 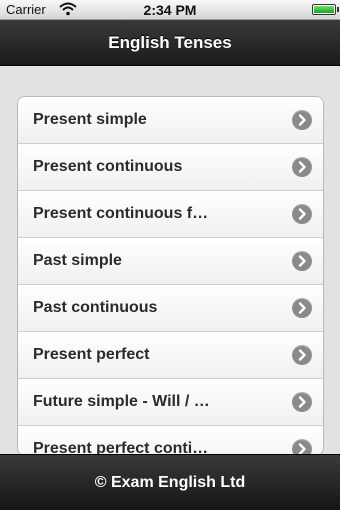 What do you see at coordinates (95, 307) in the screenshot?
I see `list-item-label: Past continuous` at bounding box center [95, 307].